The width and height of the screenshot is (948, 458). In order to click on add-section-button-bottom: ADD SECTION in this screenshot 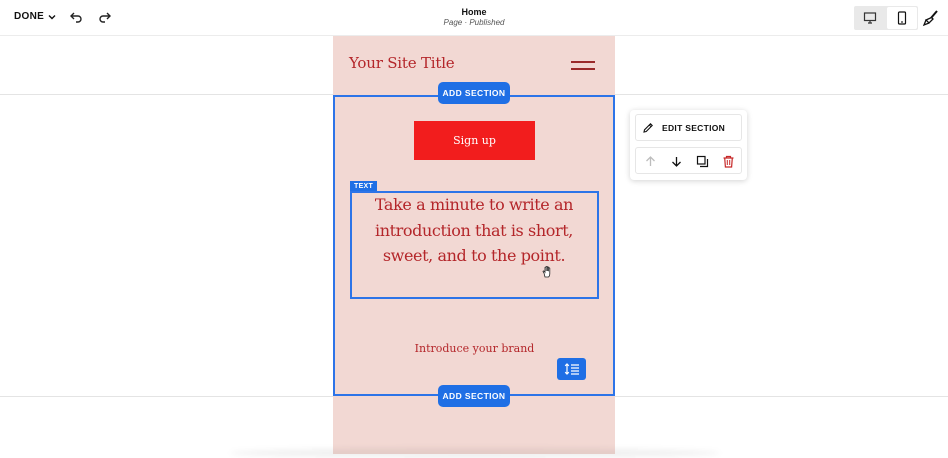, I will do `click(474, 396)`.